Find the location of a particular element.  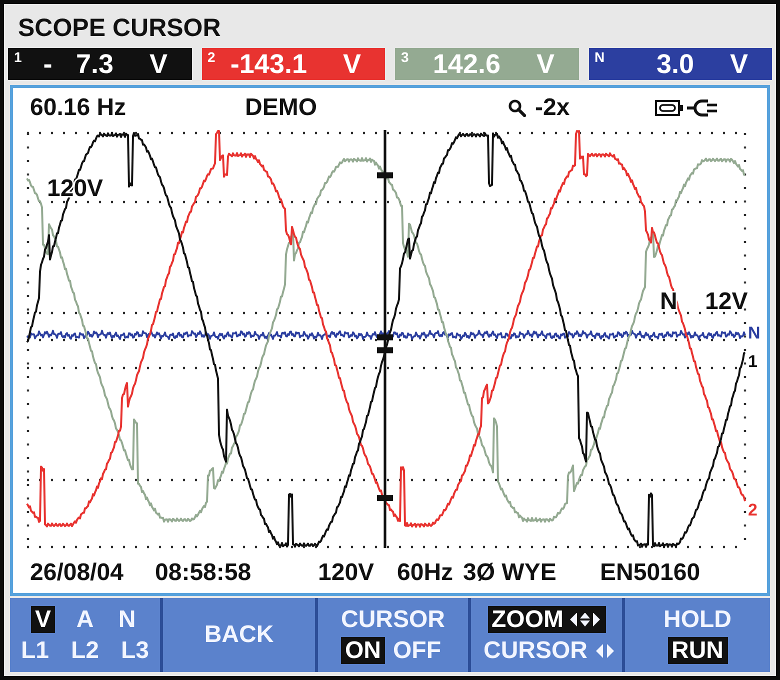

wiring-configuration: 3Ø WYE is located at coordinates (509, 572).